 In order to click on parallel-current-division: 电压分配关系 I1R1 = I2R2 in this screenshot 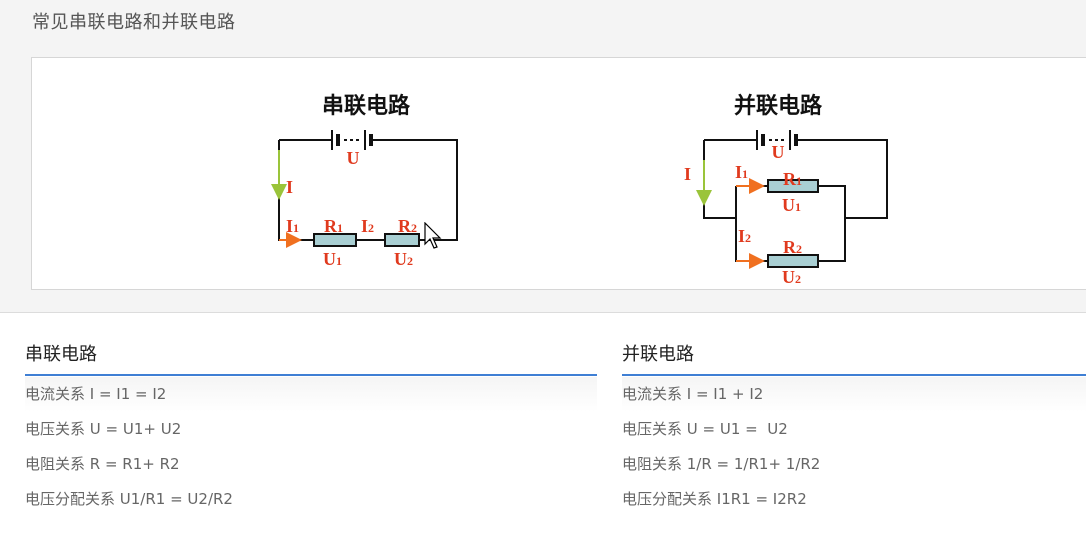, I will do `click(714, 499)`.